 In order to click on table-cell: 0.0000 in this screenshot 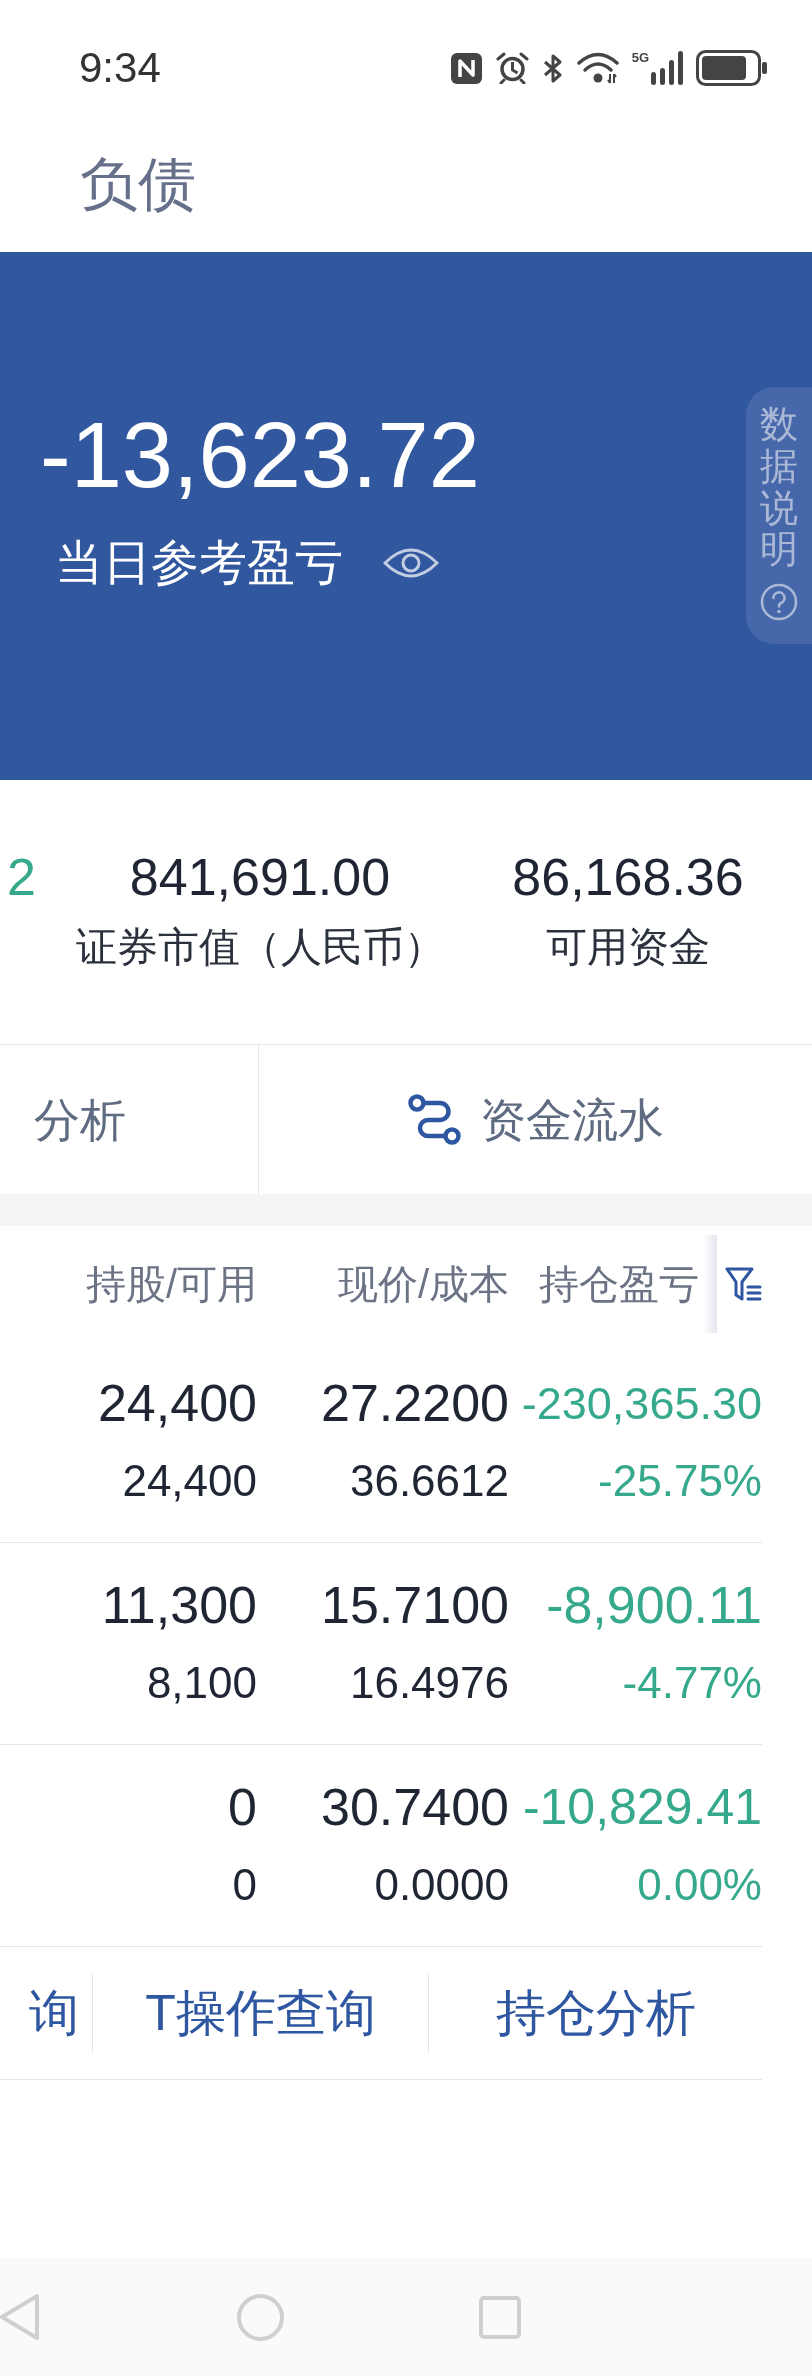, I will do `click(441, 1885)`.